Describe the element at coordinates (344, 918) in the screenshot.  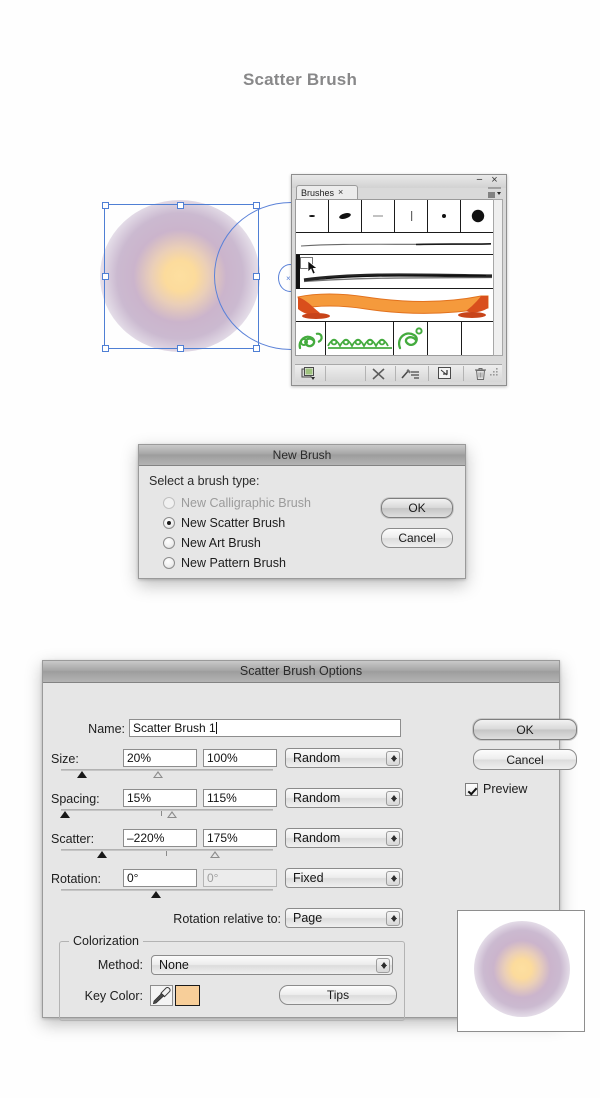
I see `rotation-relative-dropdown: Page` at that location.